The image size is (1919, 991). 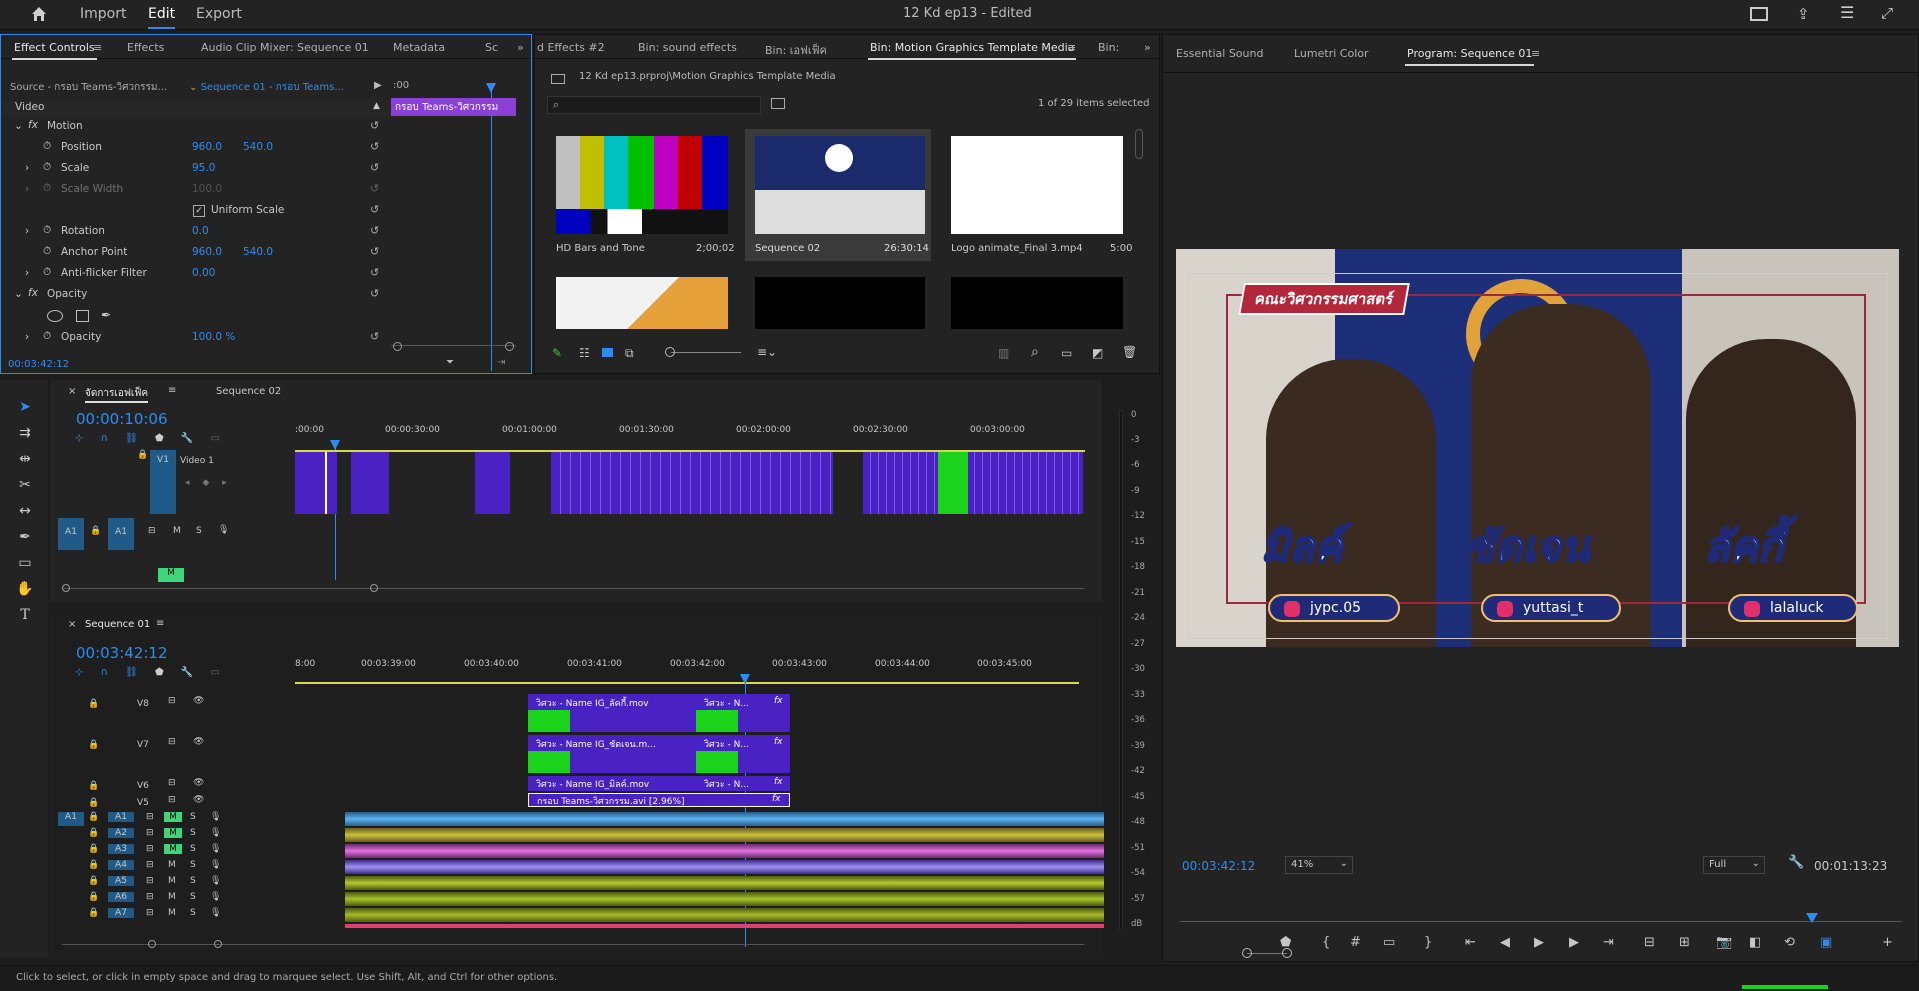 I want to click on tab-sequence-02: Sequence 02, so click(x=248, y=391).